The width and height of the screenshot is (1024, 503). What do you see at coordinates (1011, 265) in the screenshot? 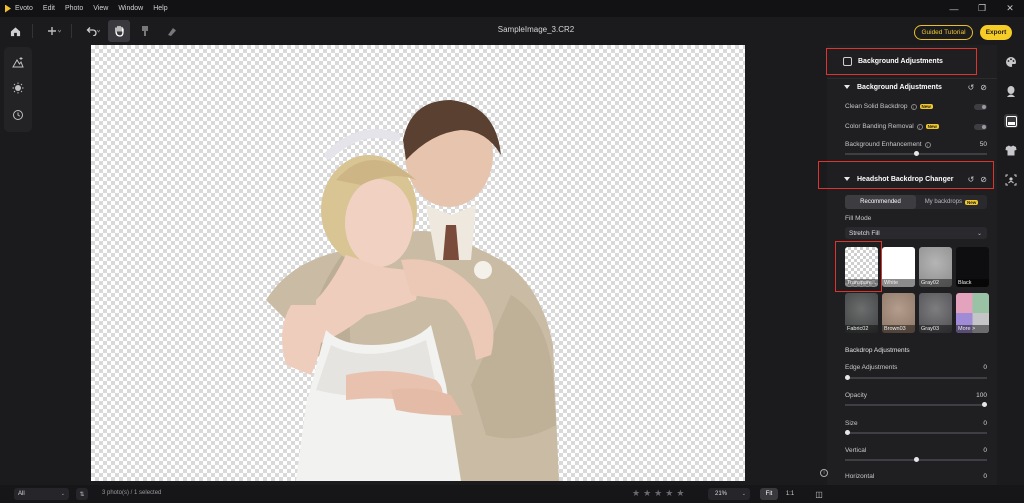
I see `right-tool-rail` at bounding box center [1011, 265].